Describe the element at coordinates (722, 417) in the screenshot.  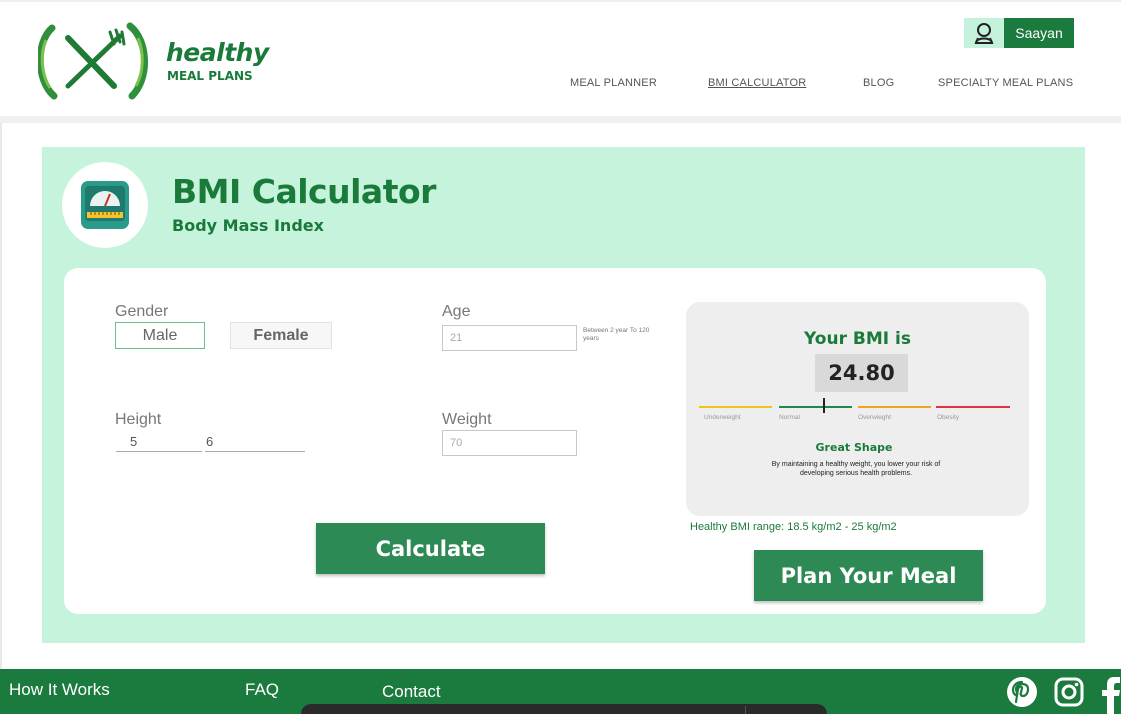
I see `scale-label-underweight: Underweight` at that location.